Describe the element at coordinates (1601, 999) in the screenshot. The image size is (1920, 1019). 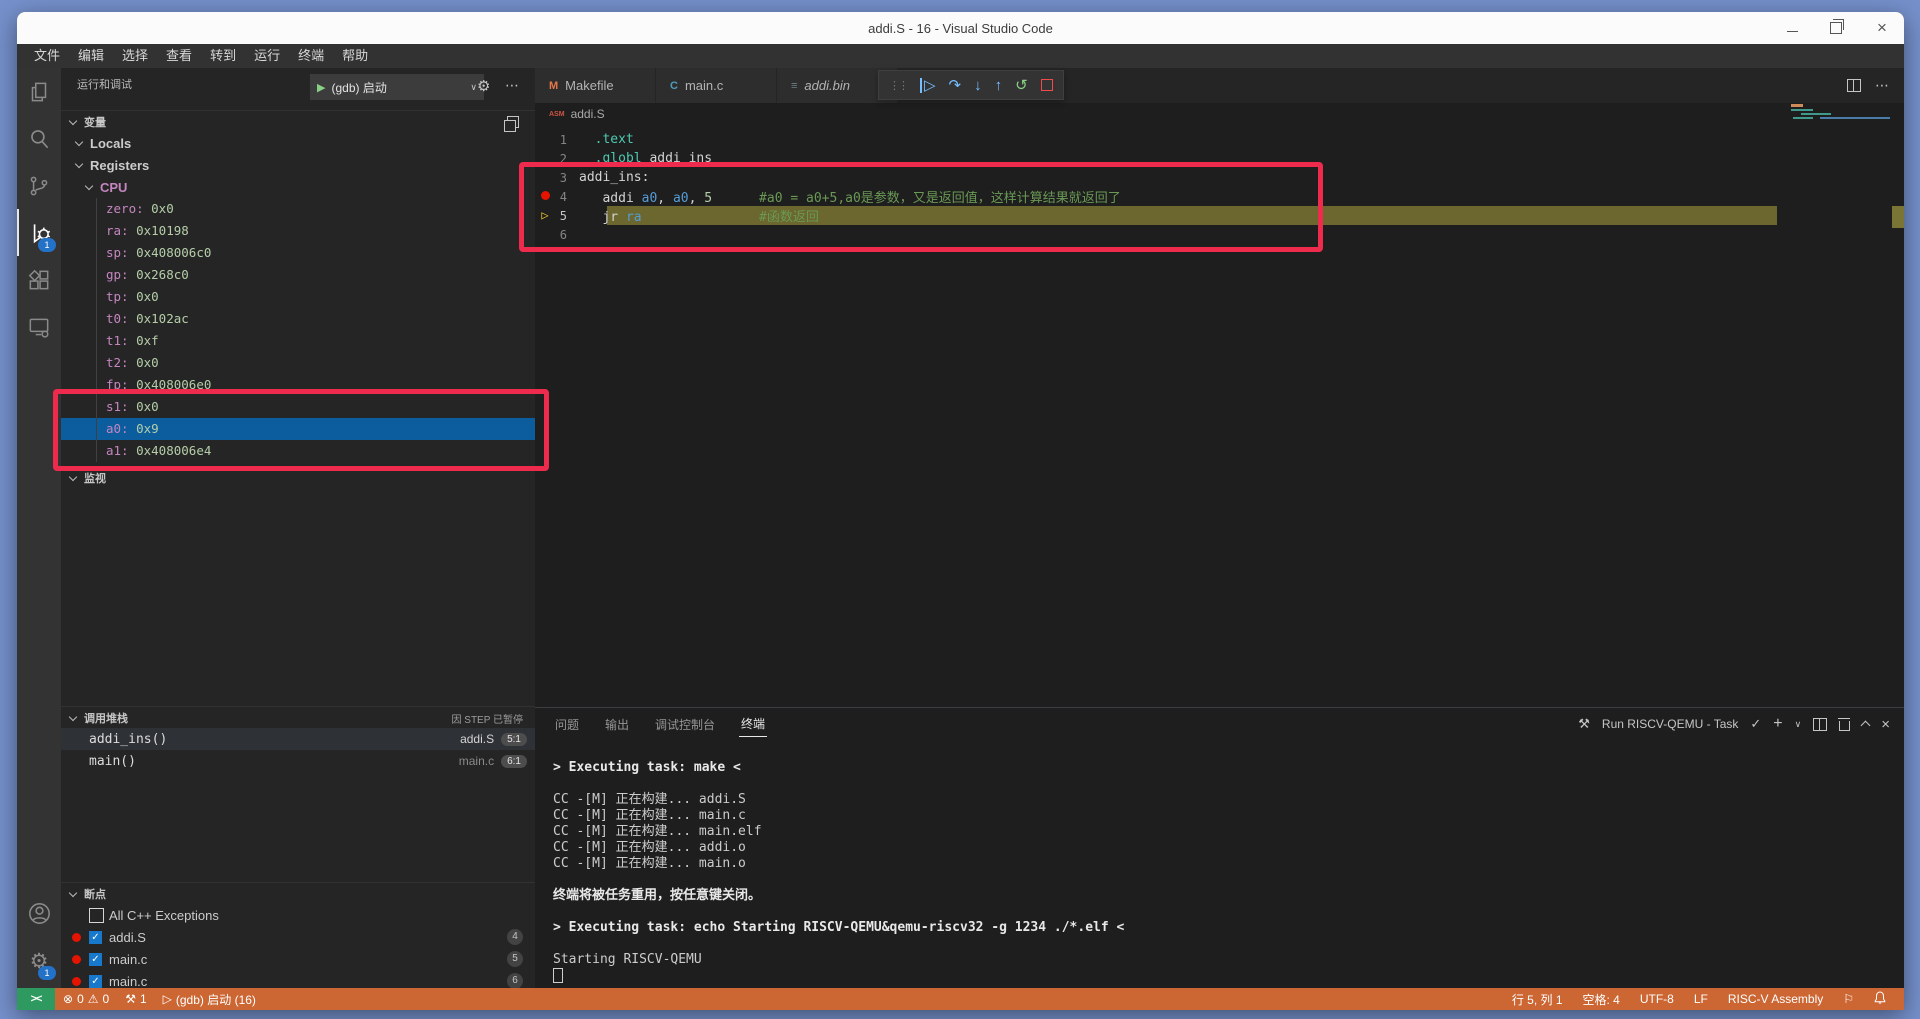
I see `indentation: 空格: 4` at that location.